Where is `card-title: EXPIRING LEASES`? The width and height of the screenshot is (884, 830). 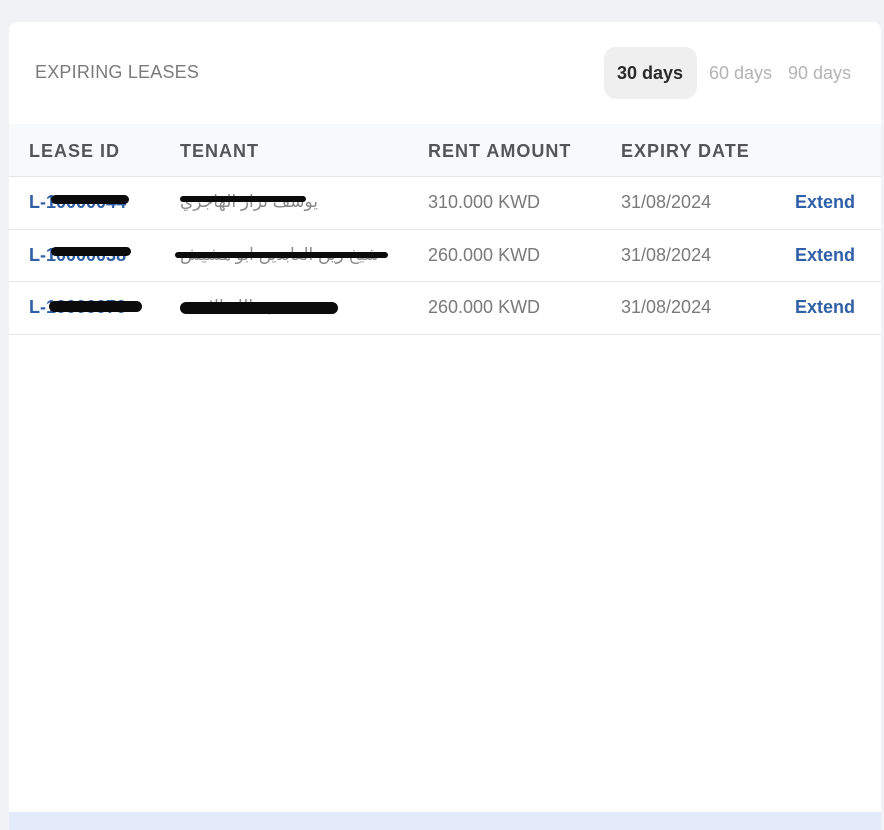
card-title: EXPIRING LEASES is located at coordinates (117, 72).